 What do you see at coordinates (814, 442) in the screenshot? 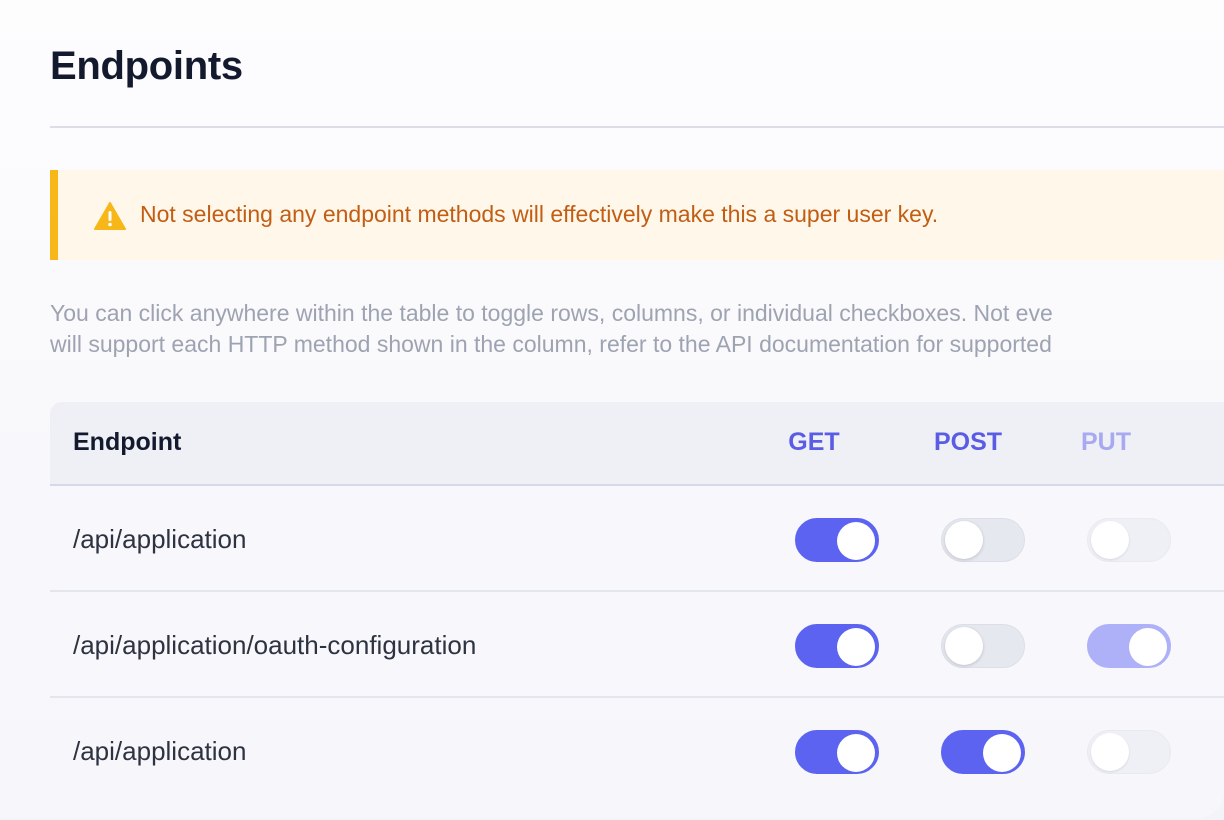
I see `column-header-get: GET` at bounding box center [814, 442].